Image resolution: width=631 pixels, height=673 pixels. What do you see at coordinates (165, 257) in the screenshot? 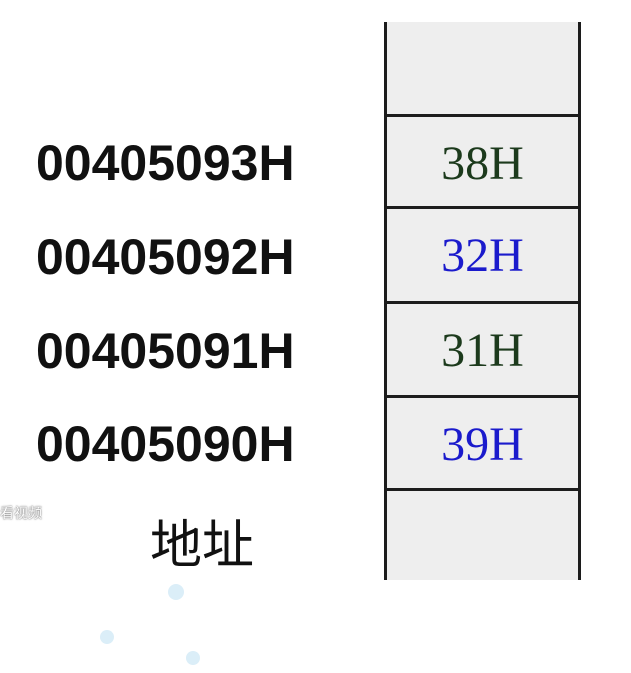
I see `address-label: 00405092H` at bounding box center [165, 257].